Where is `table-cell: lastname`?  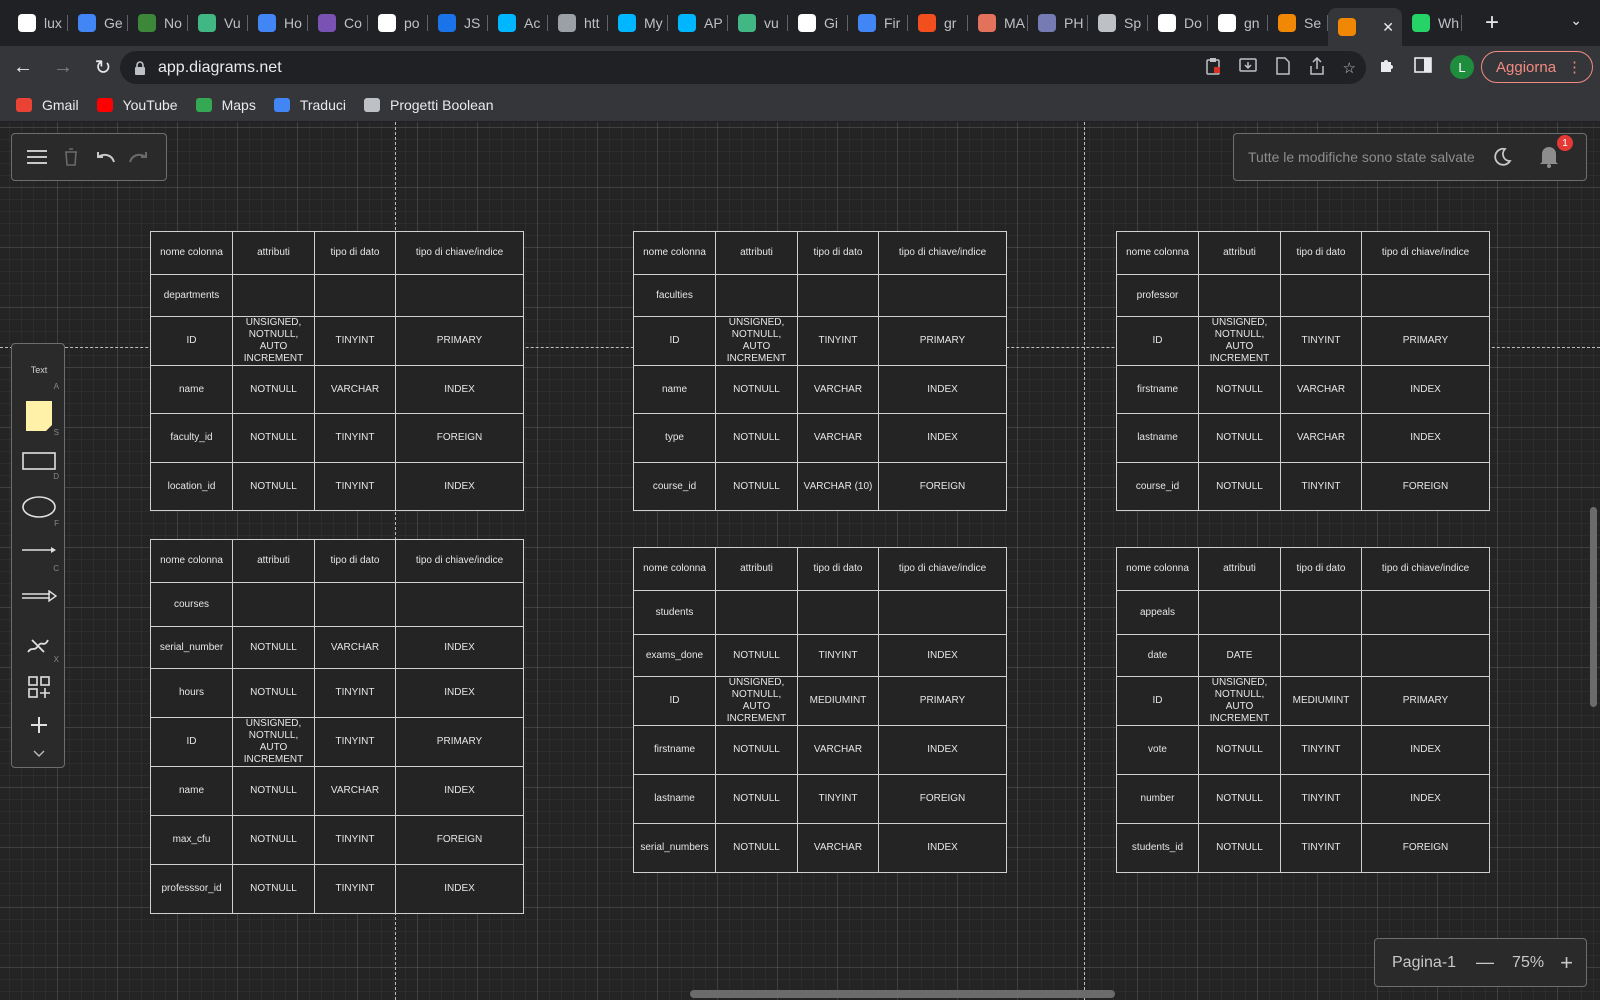
table-cell: lastname is located at coordinates (1157, 438).